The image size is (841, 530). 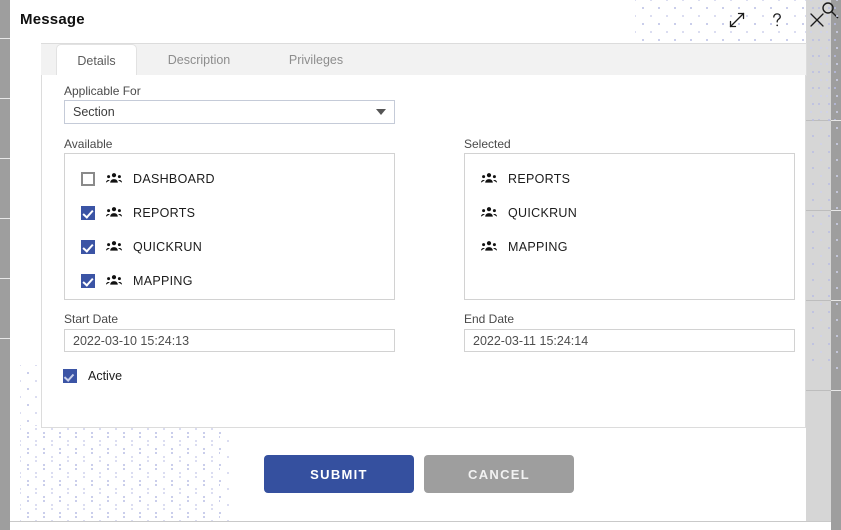 I want to click on cancel-button: CANCEL, so click(x=499, y=474).